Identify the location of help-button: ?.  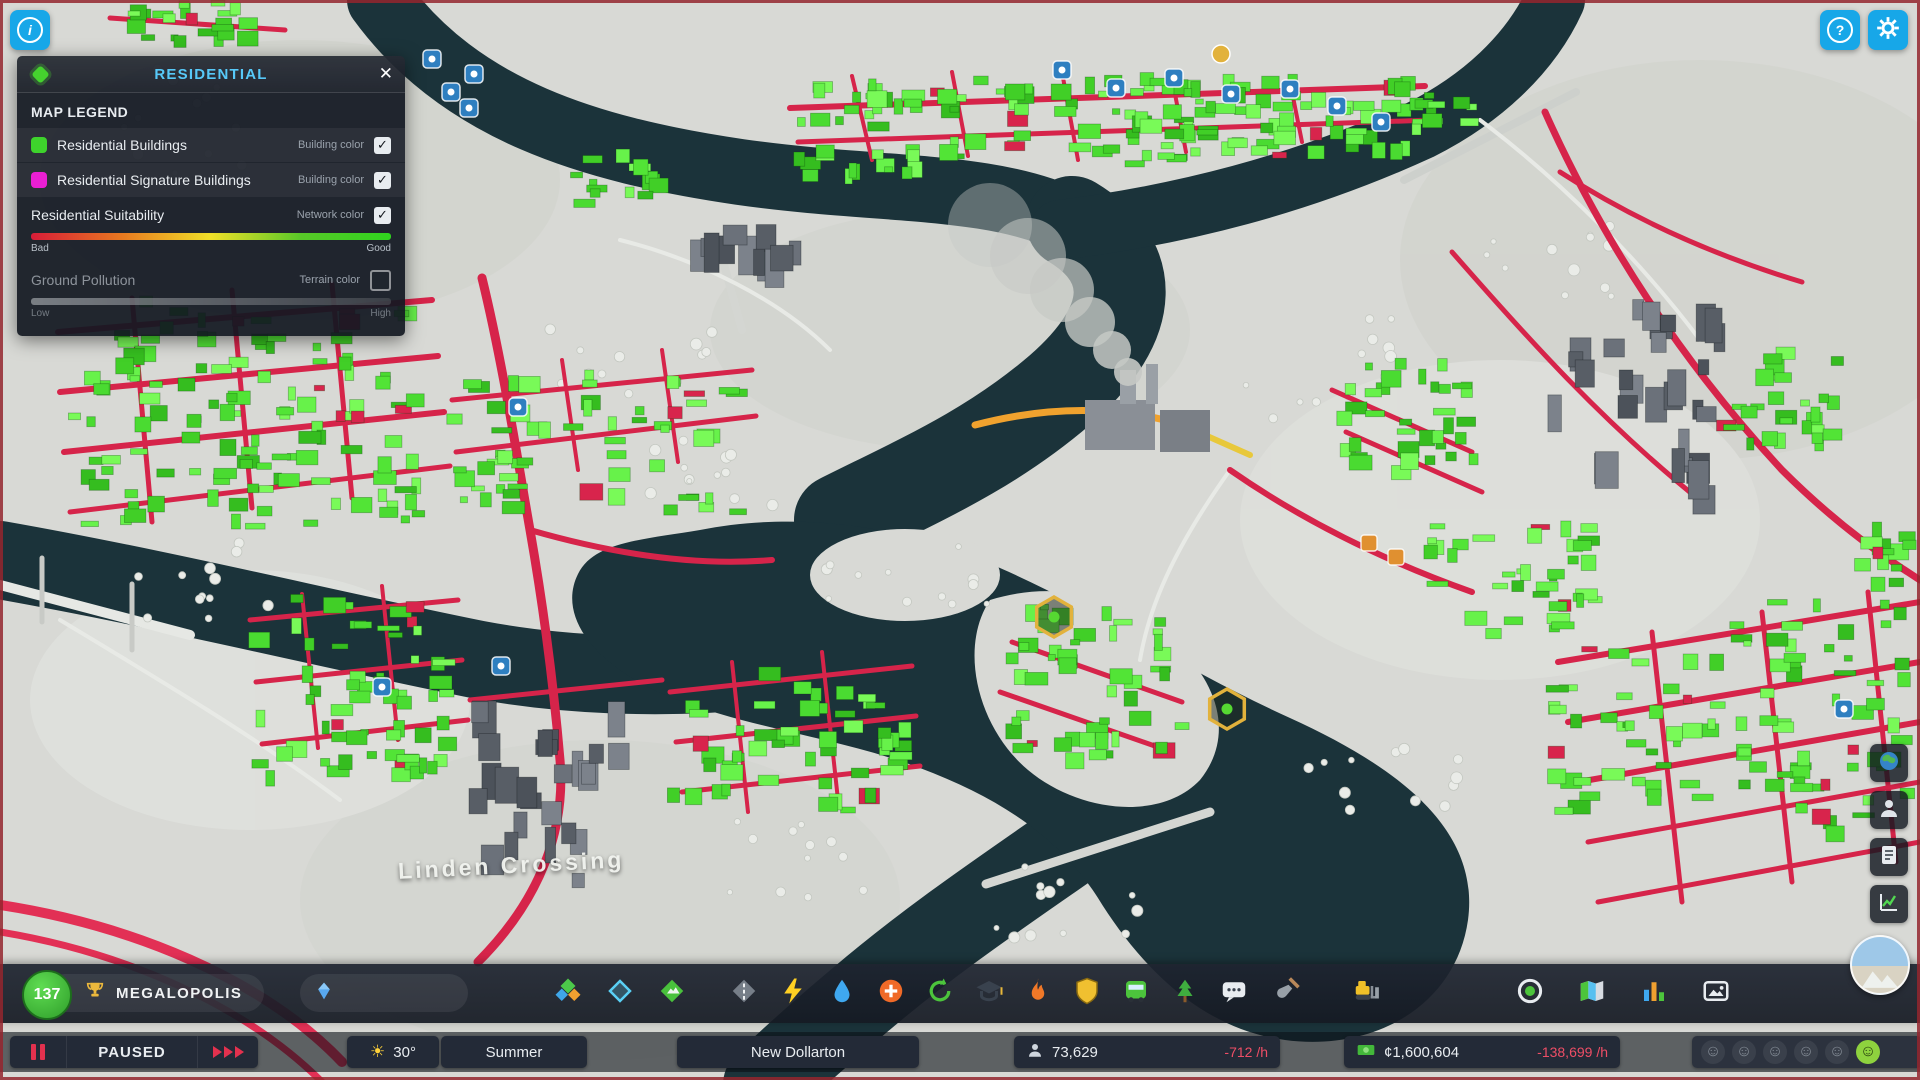
(1840, 30).